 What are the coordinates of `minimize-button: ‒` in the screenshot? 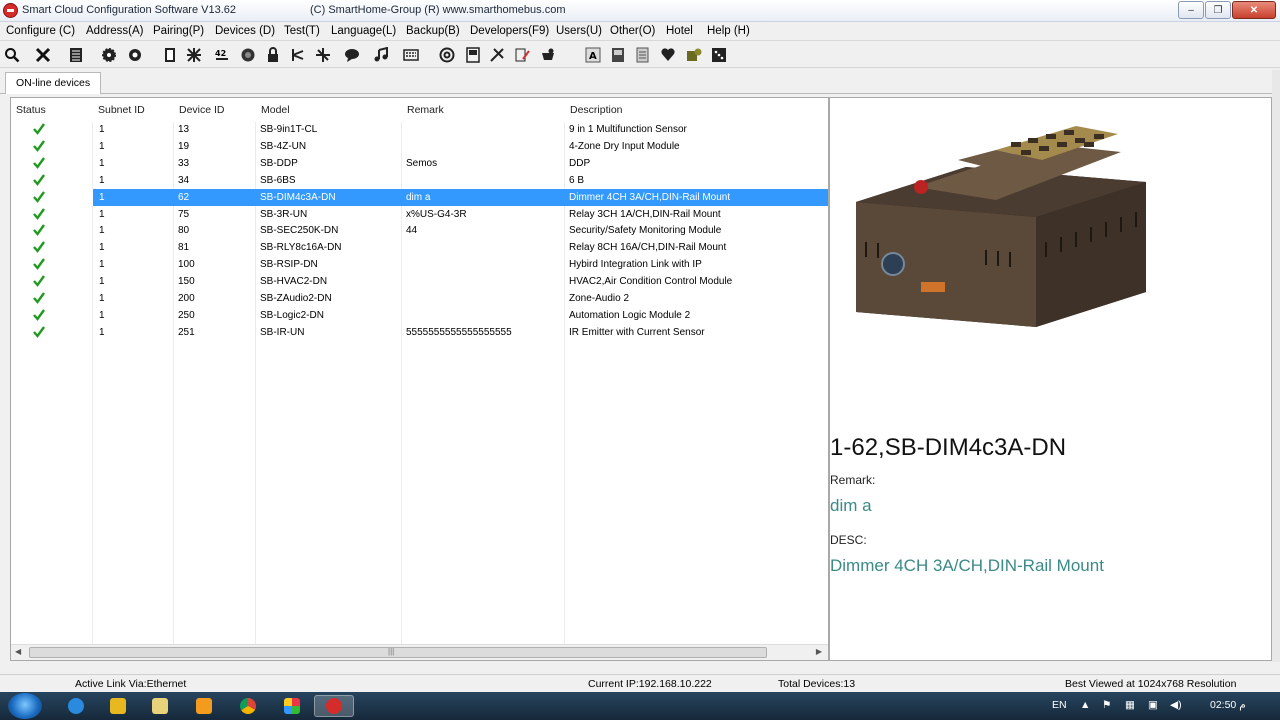 It's located at (1191, 10).